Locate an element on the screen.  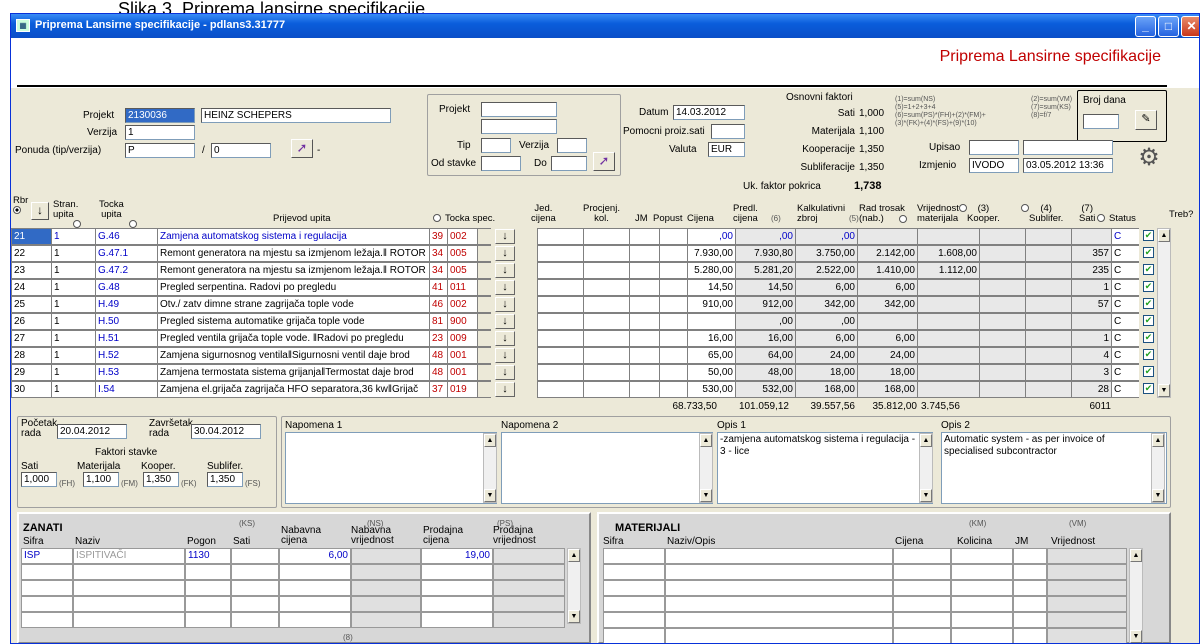
zanati-cell-sati is located at coordinates (255, 604).